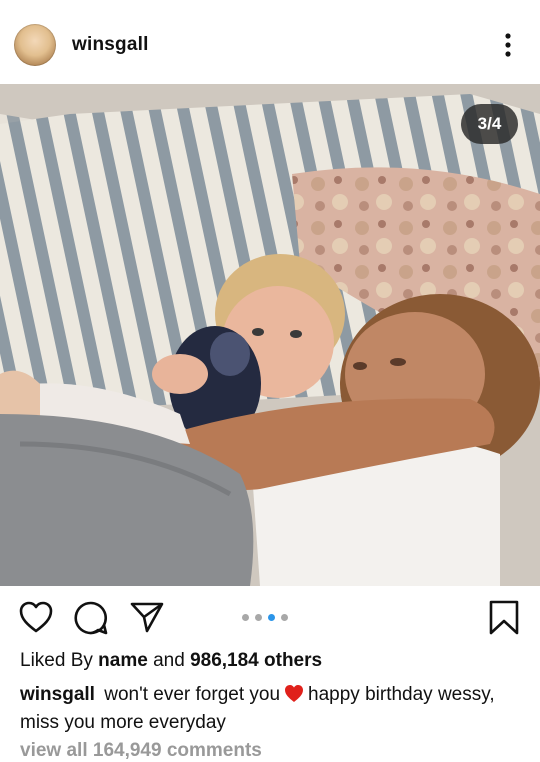 This screenshot has width=540, height=762. What do you see at coordinates (56, 660) in the screenshot?
I see `likes-prefix: Liked By` at bounding box center [56, 660].